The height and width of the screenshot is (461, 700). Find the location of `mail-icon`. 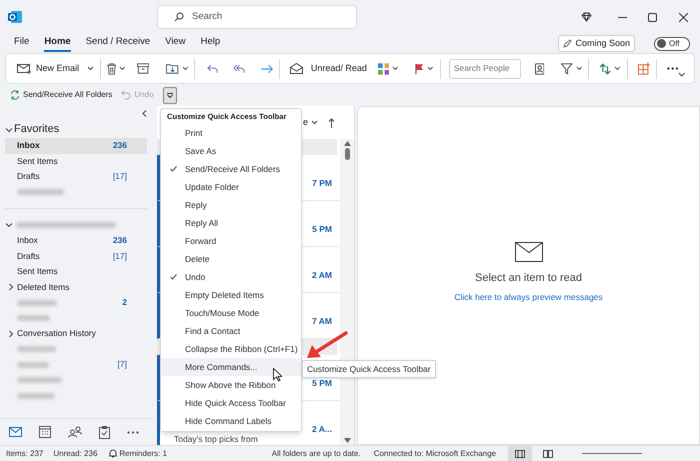

mail-icon is located at coordinates (15, 432).